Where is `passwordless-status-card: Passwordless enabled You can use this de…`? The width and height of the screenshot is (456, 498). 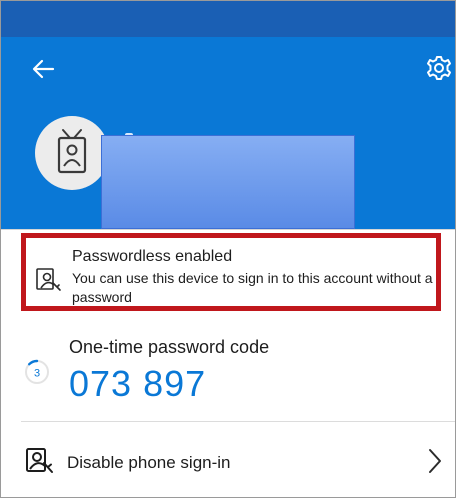
passwordless-status-card: Passwordless enabled You can use this de… is located at coordinates (231, 272).